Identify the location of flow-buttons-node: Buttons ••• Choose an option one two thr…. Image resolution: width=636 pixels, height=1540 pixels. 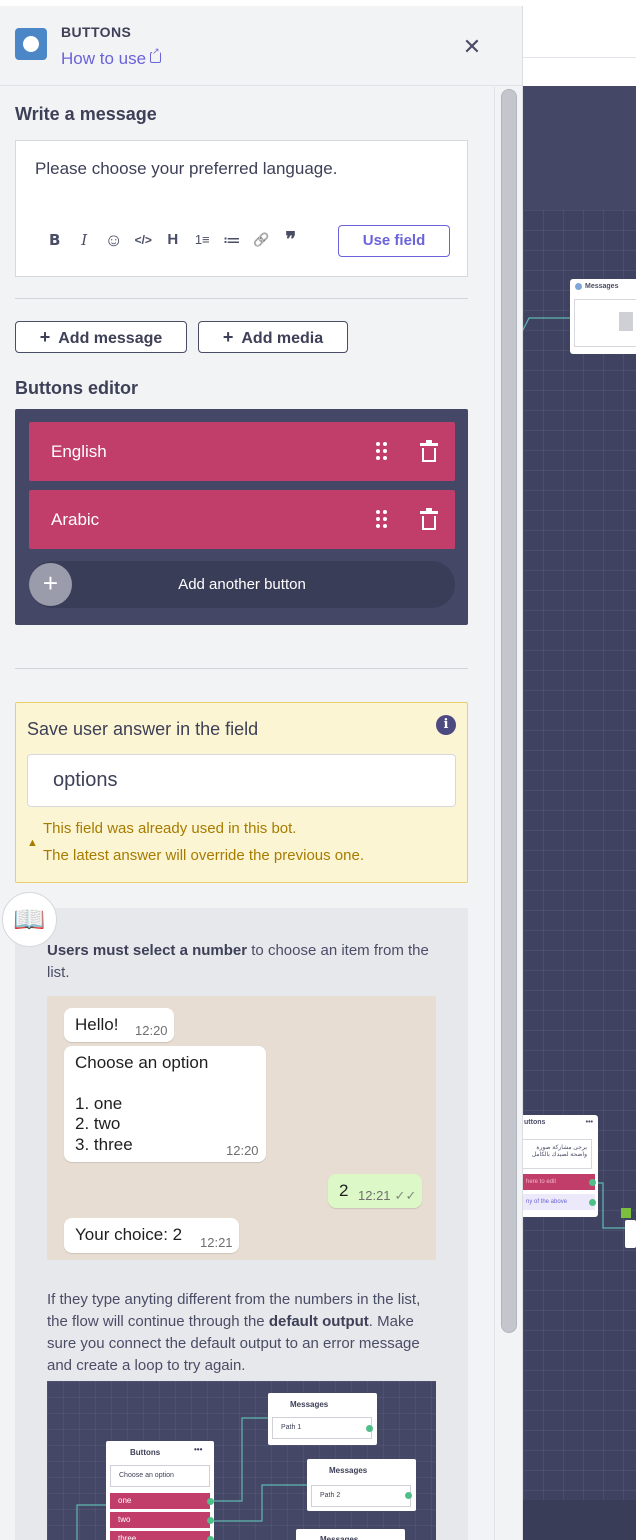
(160, 1490).